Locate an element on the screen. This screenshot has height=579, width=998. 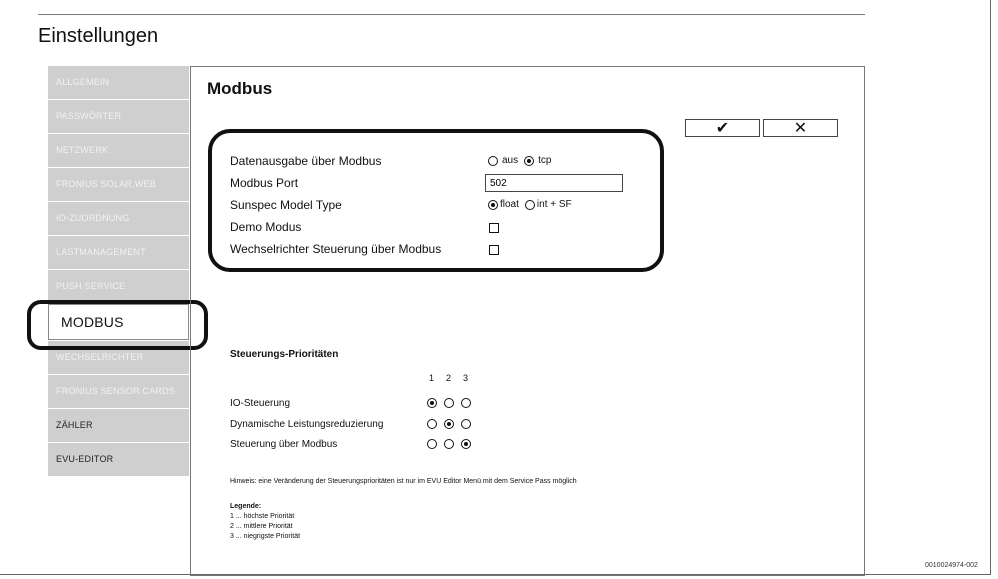
priority-io-3-radio is located at coordinates (466, 403).